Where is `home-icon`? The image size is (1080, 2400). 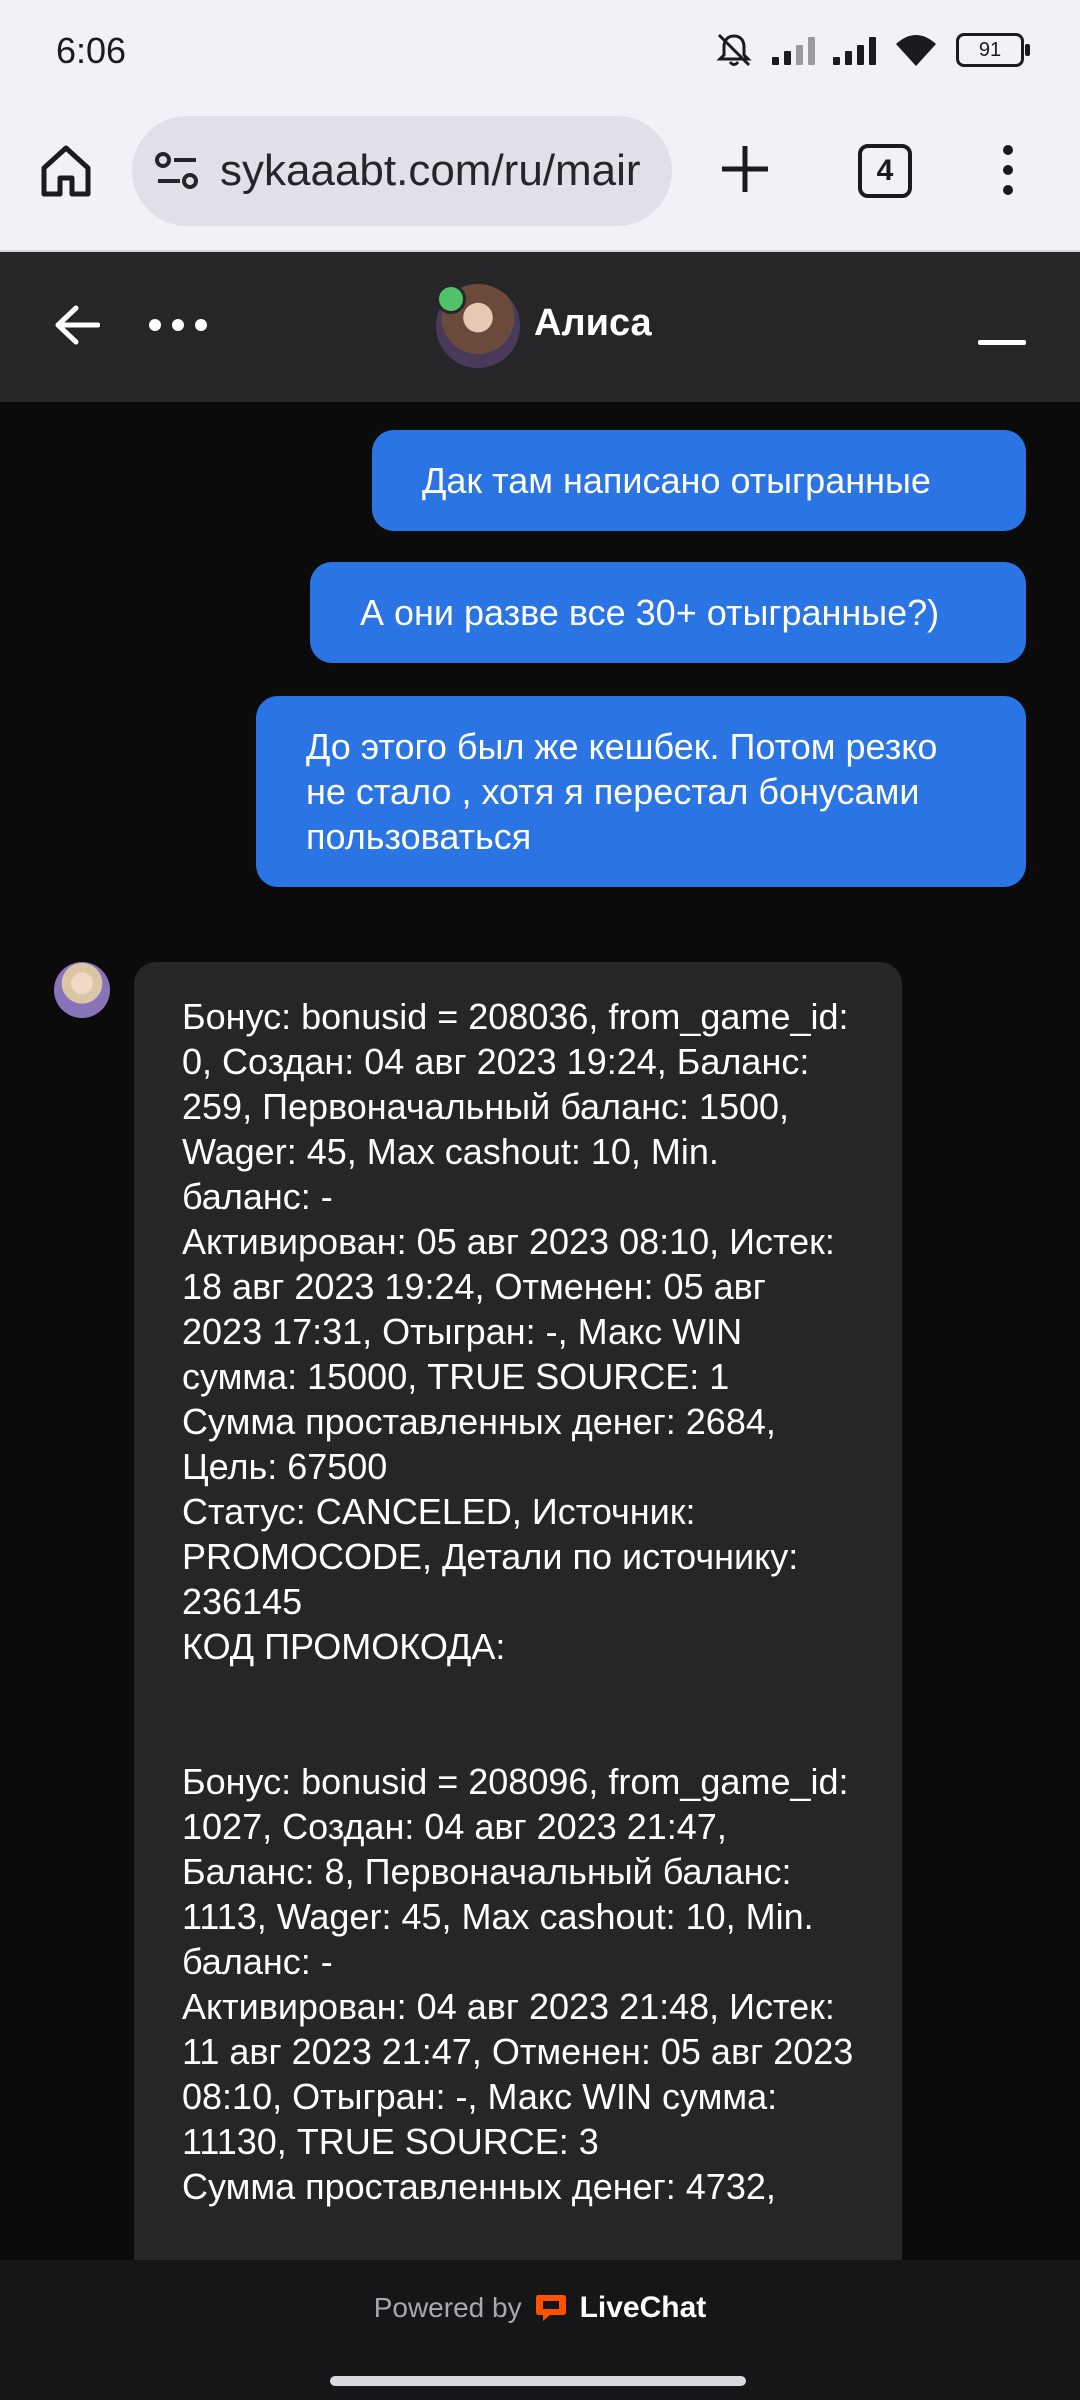 home-icon is located at coordinates (66, 170).